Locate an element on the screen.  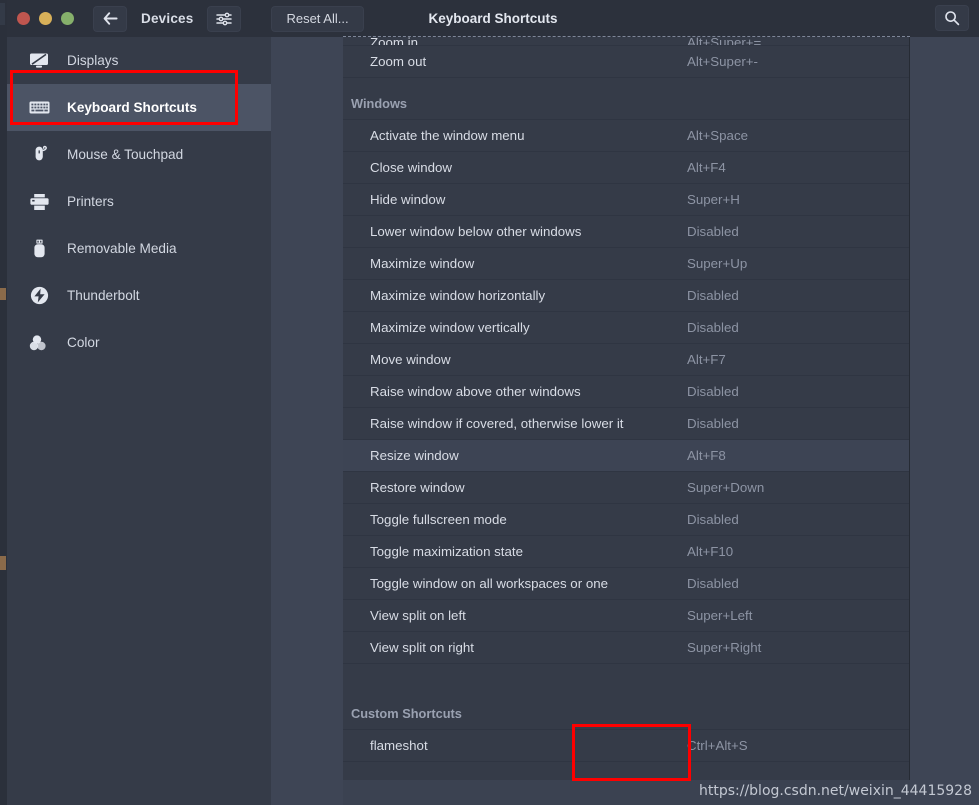
shortcut-name: Zoom out is located at coordinates (398, 61).